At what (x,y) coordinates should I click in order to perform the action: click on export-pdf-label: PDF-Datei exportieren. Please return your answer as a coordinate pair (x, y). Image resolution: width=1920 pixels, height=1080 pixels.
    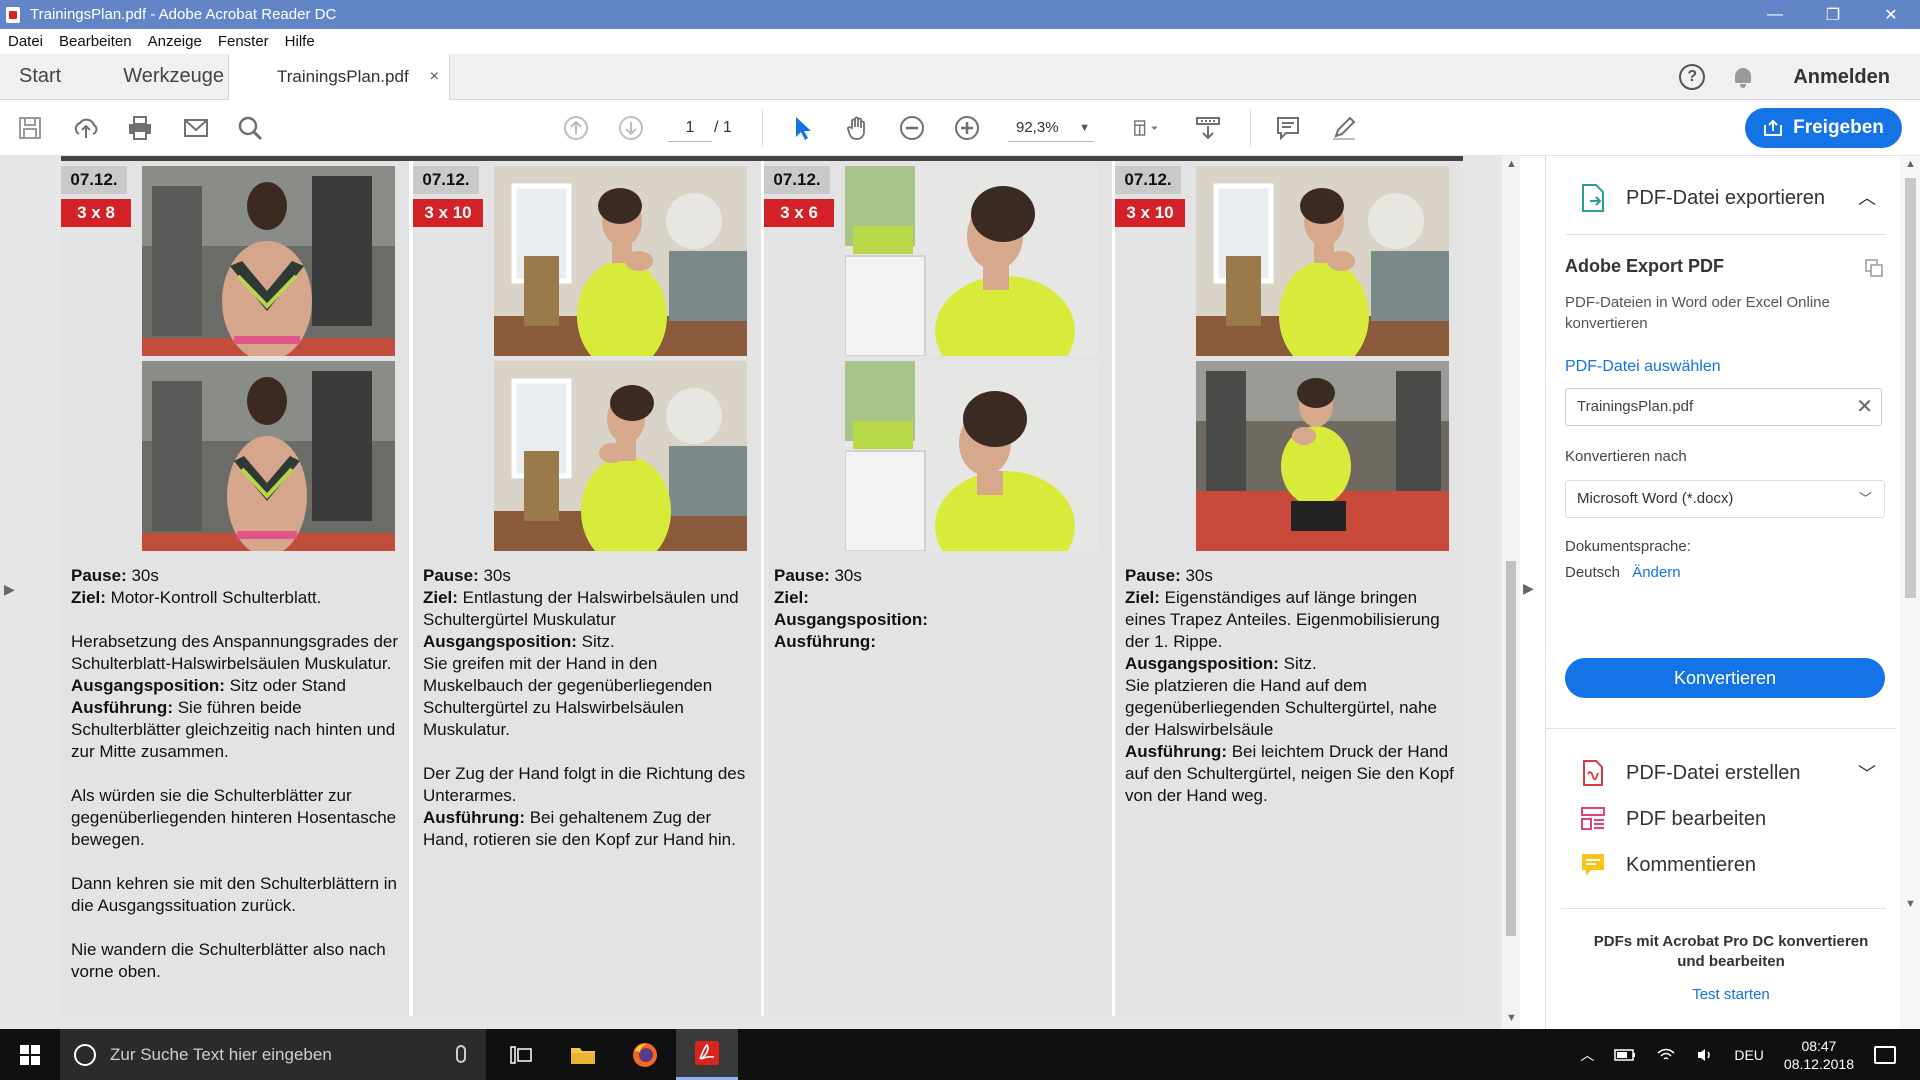
    Looking at the image, I should click on (1725, 197).